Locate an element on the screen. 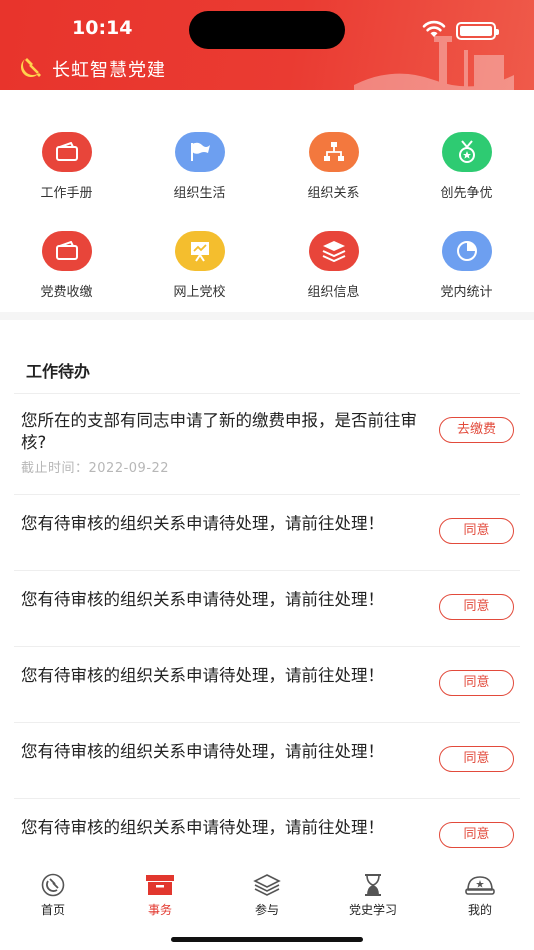 The width and height of the screenshot is (534, 950). grid-label: 党费收缴 is located at coordinates (66, 292).